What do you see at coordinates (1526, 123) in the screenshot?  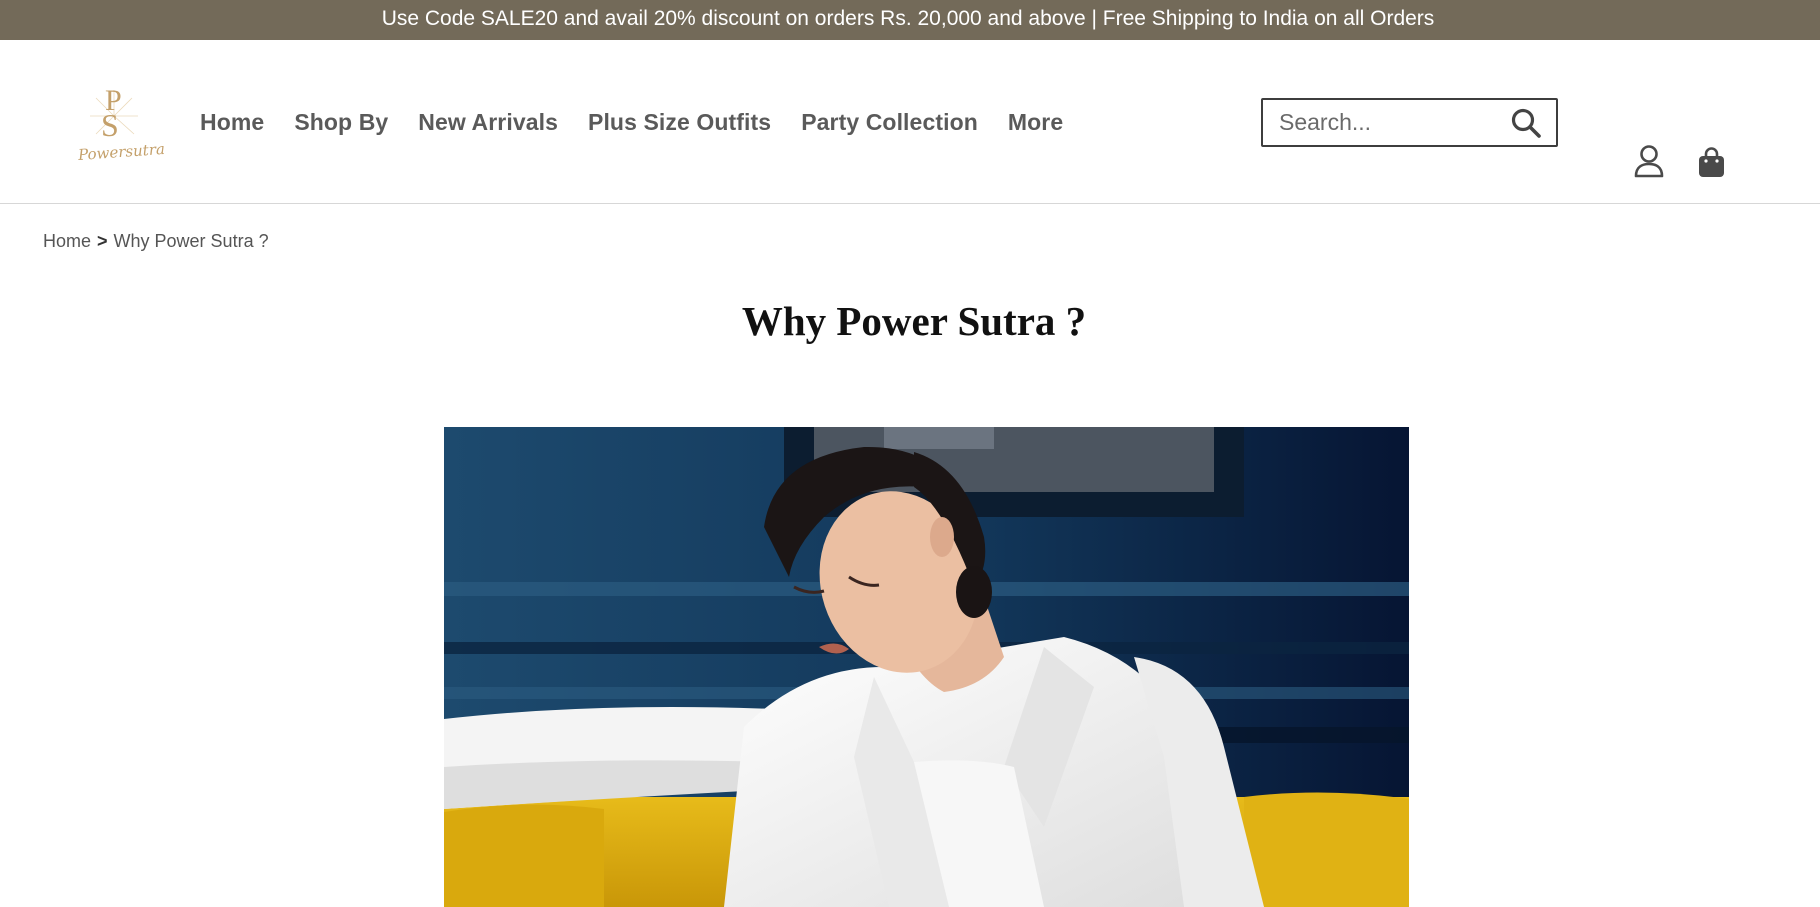 I see `search-icon` at bounding box center [1526, 123].